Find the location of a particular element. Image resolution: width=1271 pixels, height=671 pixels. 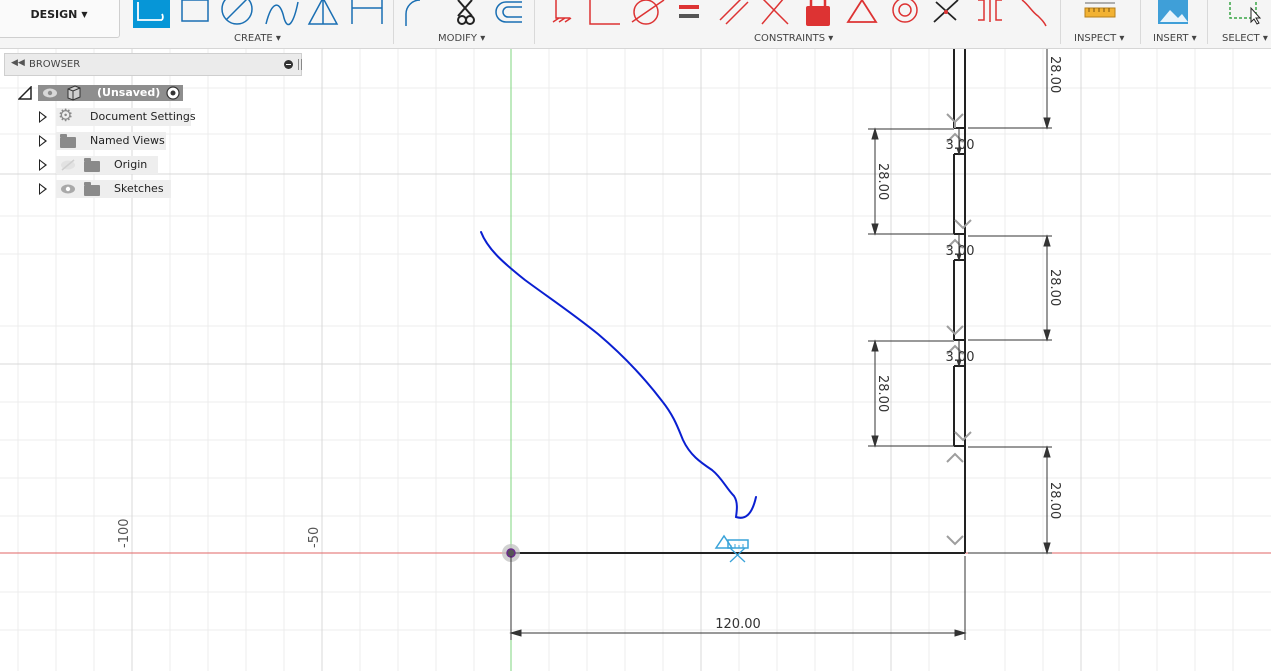

browser-root-row: (Unsaved) is located at coordinates (103, 93).